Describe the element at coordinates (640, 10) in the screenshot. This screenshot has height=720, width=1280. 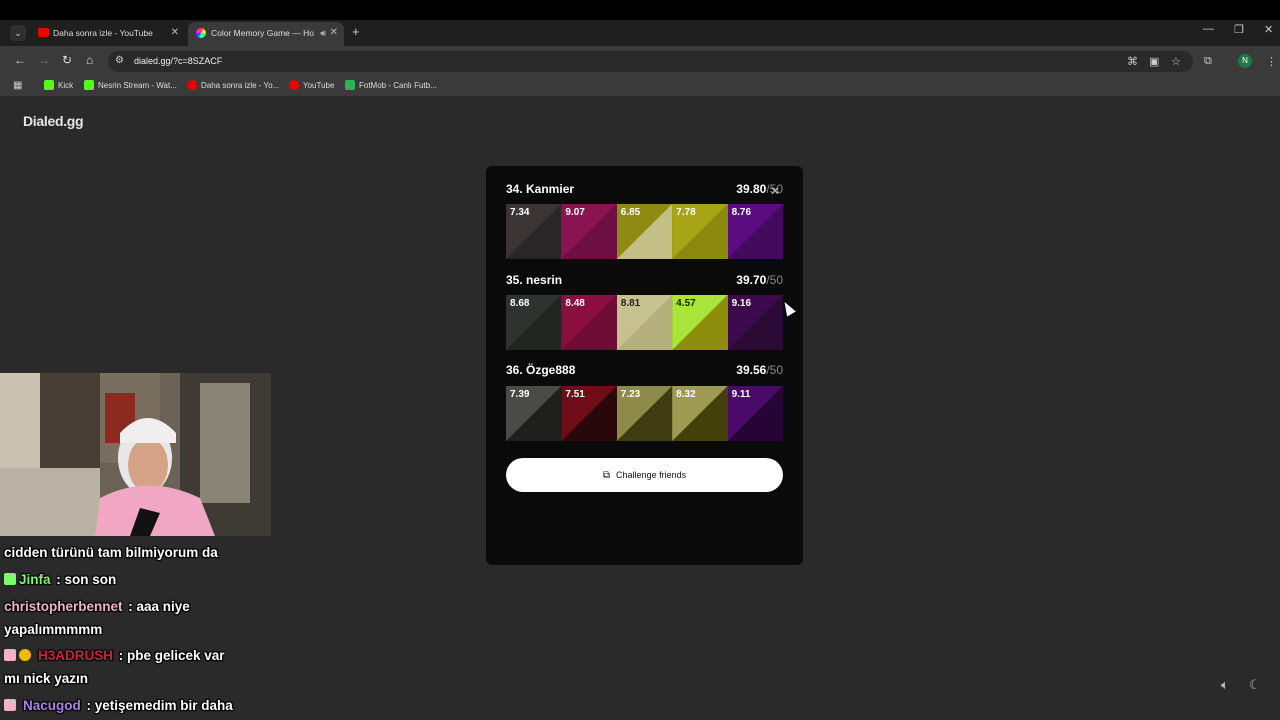
I see `screen-top-bar` at that location.